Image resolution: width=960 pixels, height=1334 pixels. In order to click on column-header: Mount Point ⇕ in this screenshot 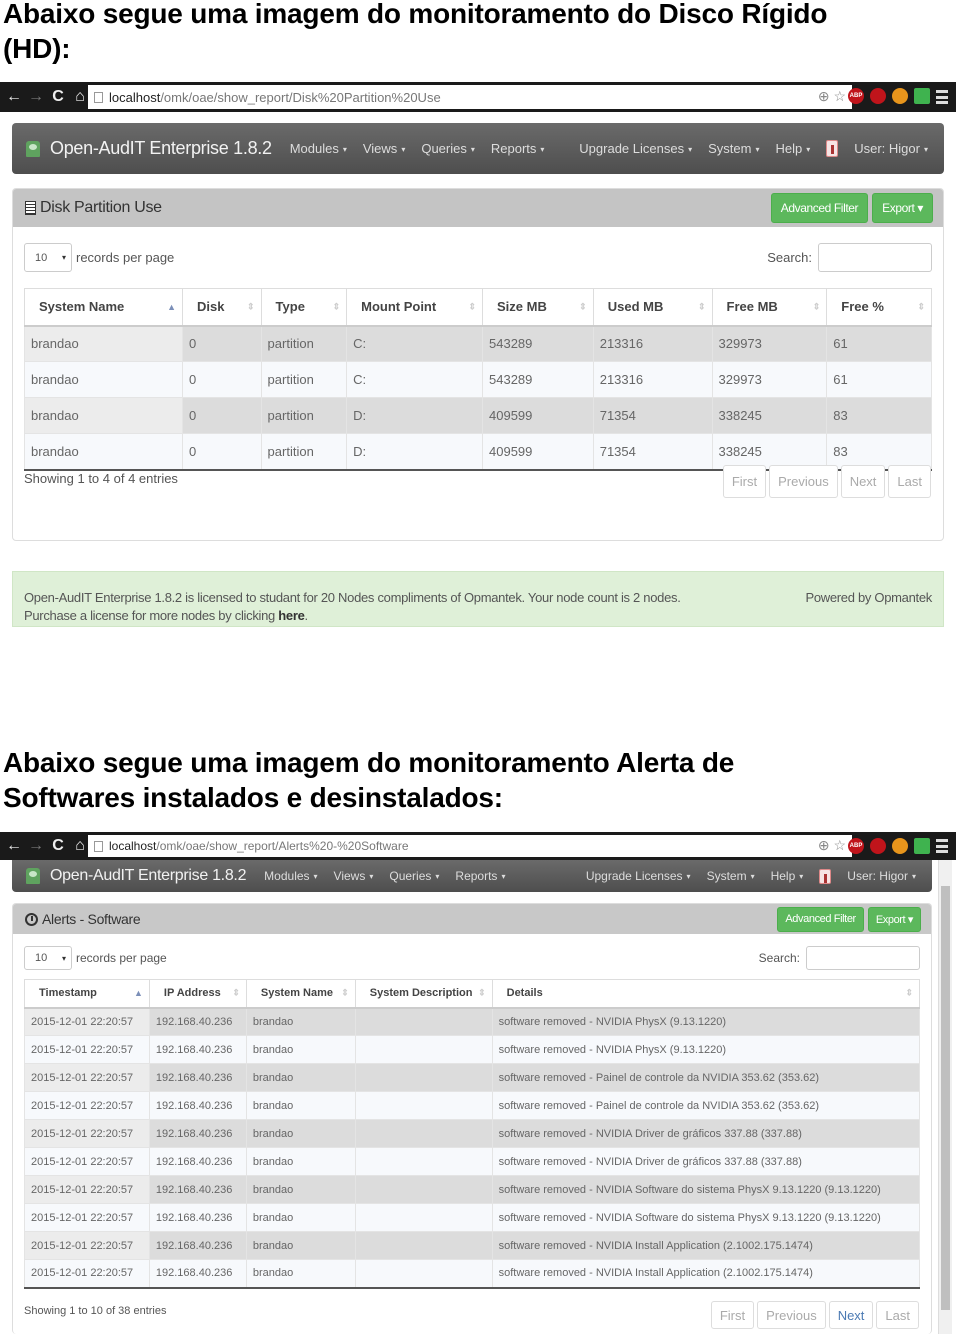, I will do `click(414, 307)`.